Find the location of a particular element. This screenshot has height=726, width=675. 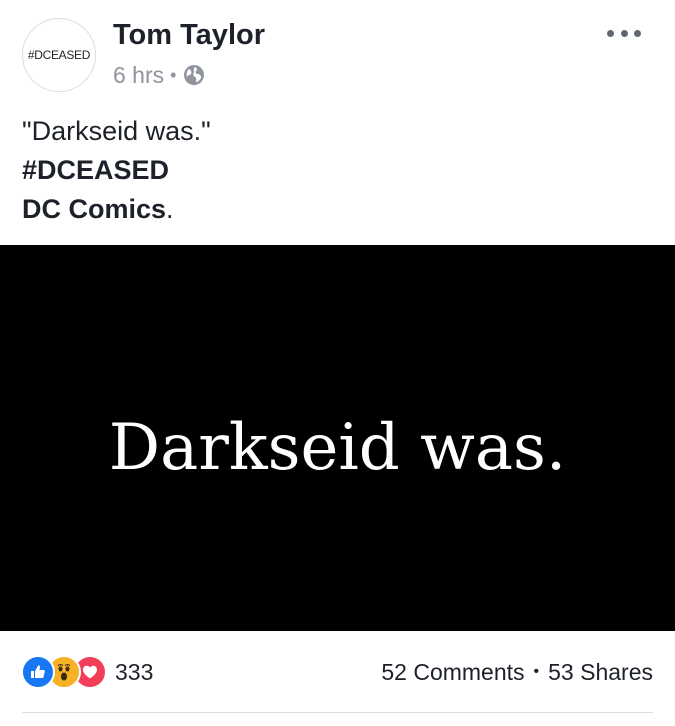

page-mention-line: DC Comics. is located at coordinates (337, 209).